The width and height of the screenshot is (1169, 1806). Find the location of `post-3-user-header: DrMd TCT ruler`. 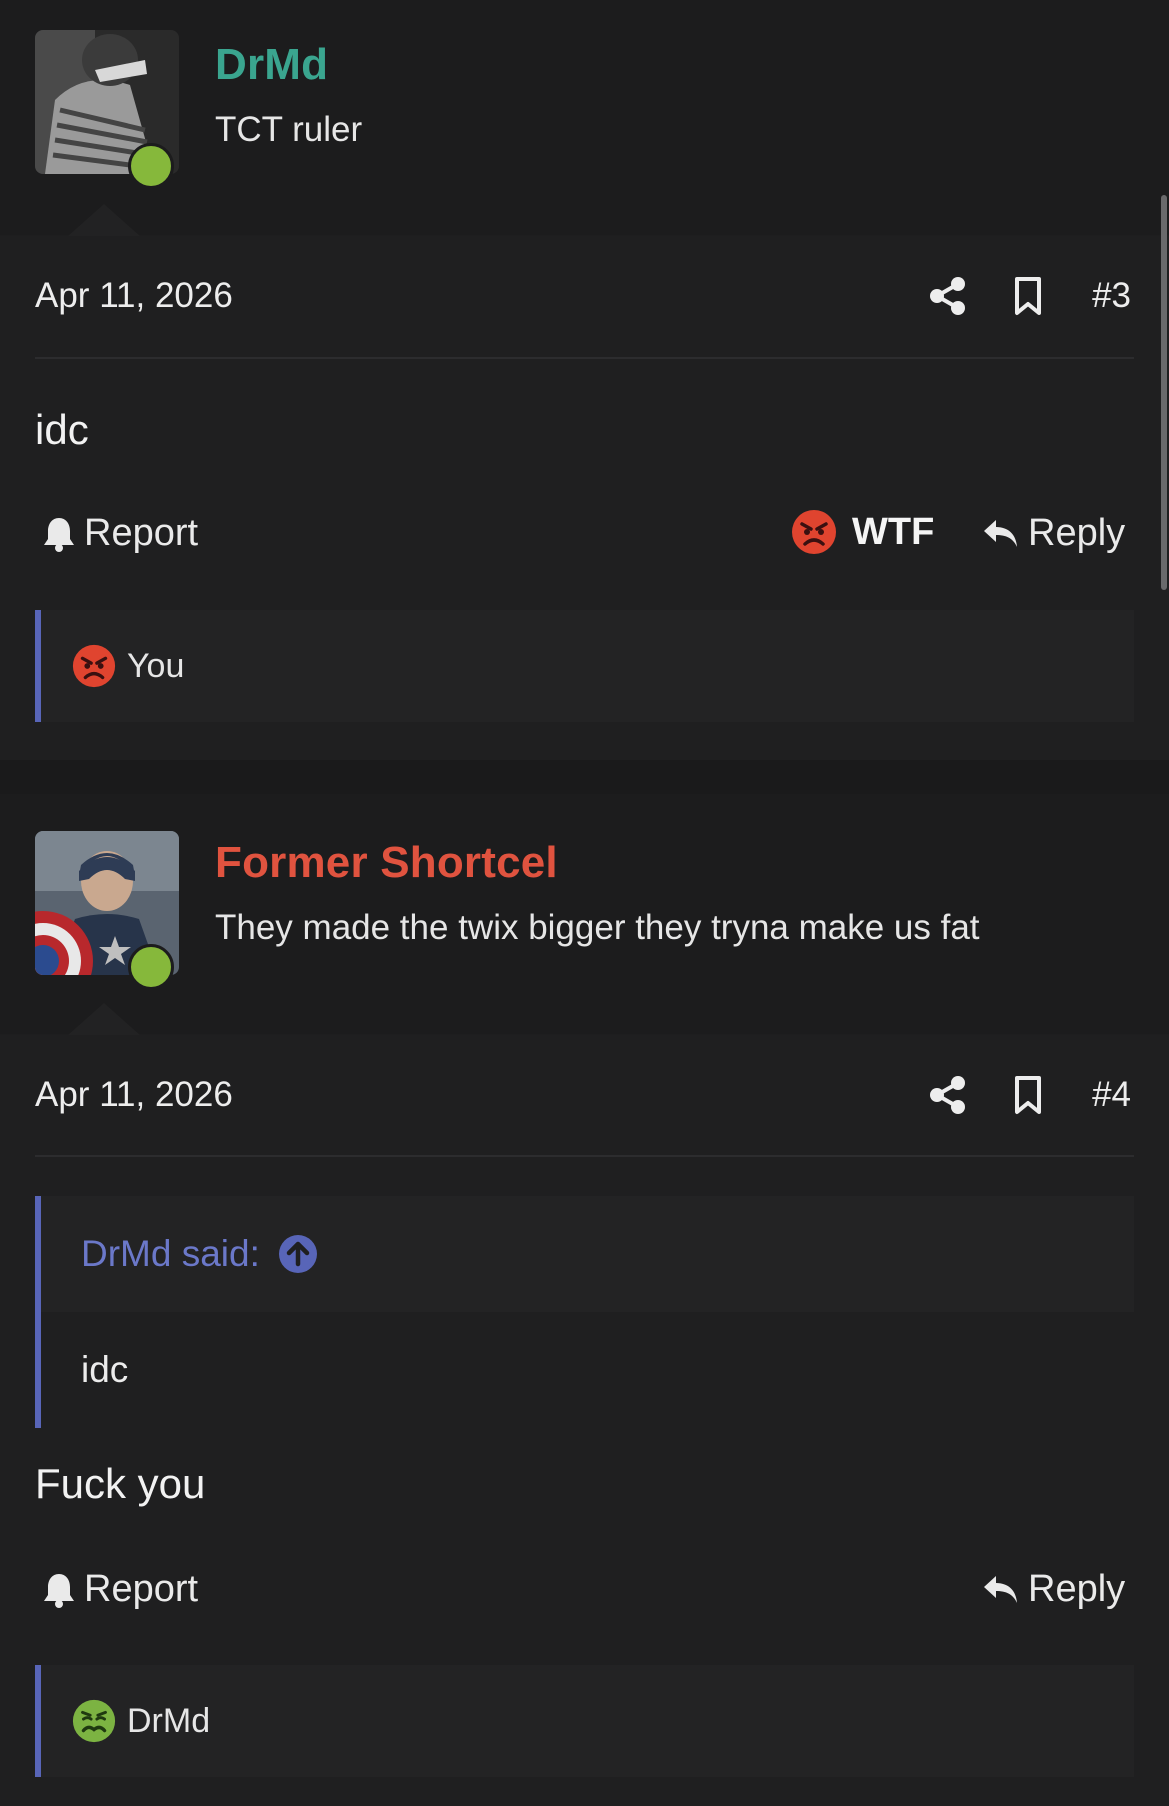

post-3-user-header: DrMd TCT ruler is located at coordinates (584, 118).